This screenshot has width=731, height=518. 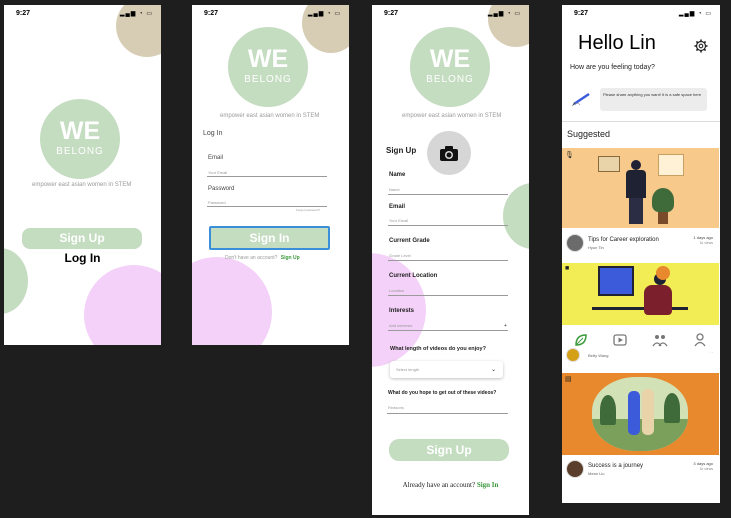 What do you see at coordinates (598, 355) in the screenshot?
I see `video-author: Betty Wang` at bounding box center [598, 355].